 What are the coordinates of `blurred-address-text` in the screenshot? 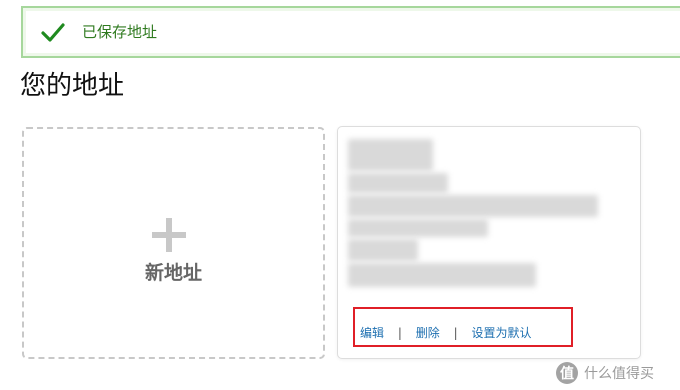 It's located at (478, 214).